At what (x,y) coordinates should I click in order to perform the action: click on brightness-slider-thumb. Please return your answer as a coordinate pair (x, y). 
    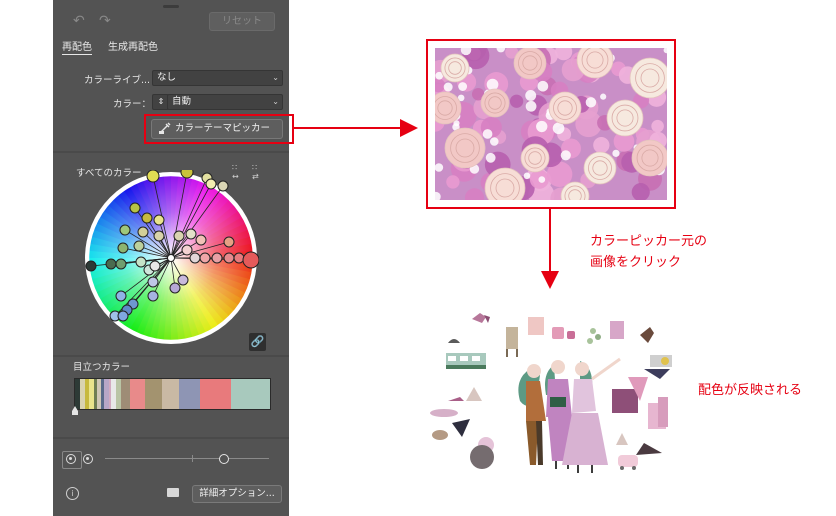
    Looking at the image, I should click on (224, 459).